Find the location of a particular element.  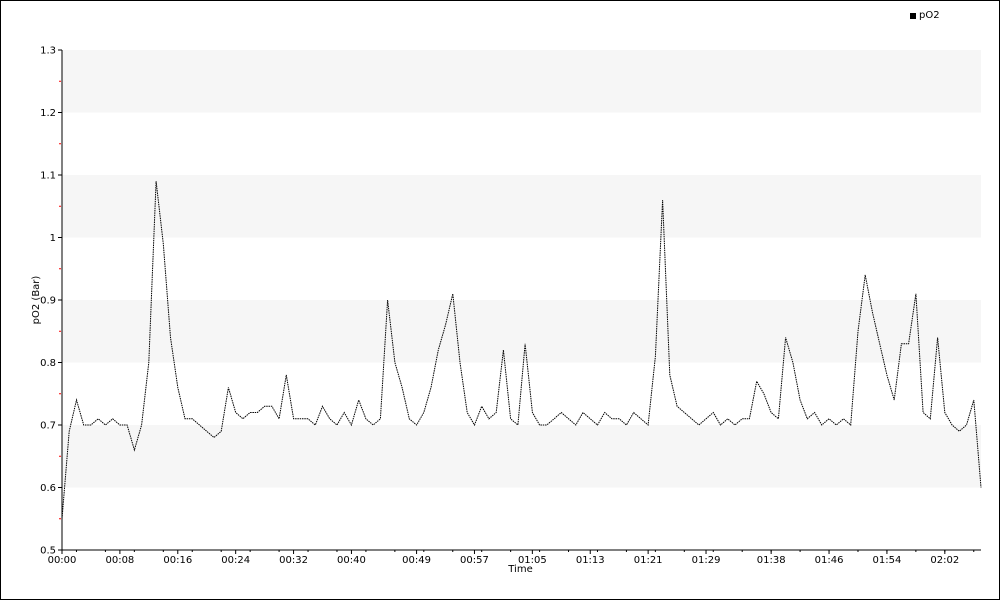

legend-label-po2: pO2 is located at coordinates (929, 15).